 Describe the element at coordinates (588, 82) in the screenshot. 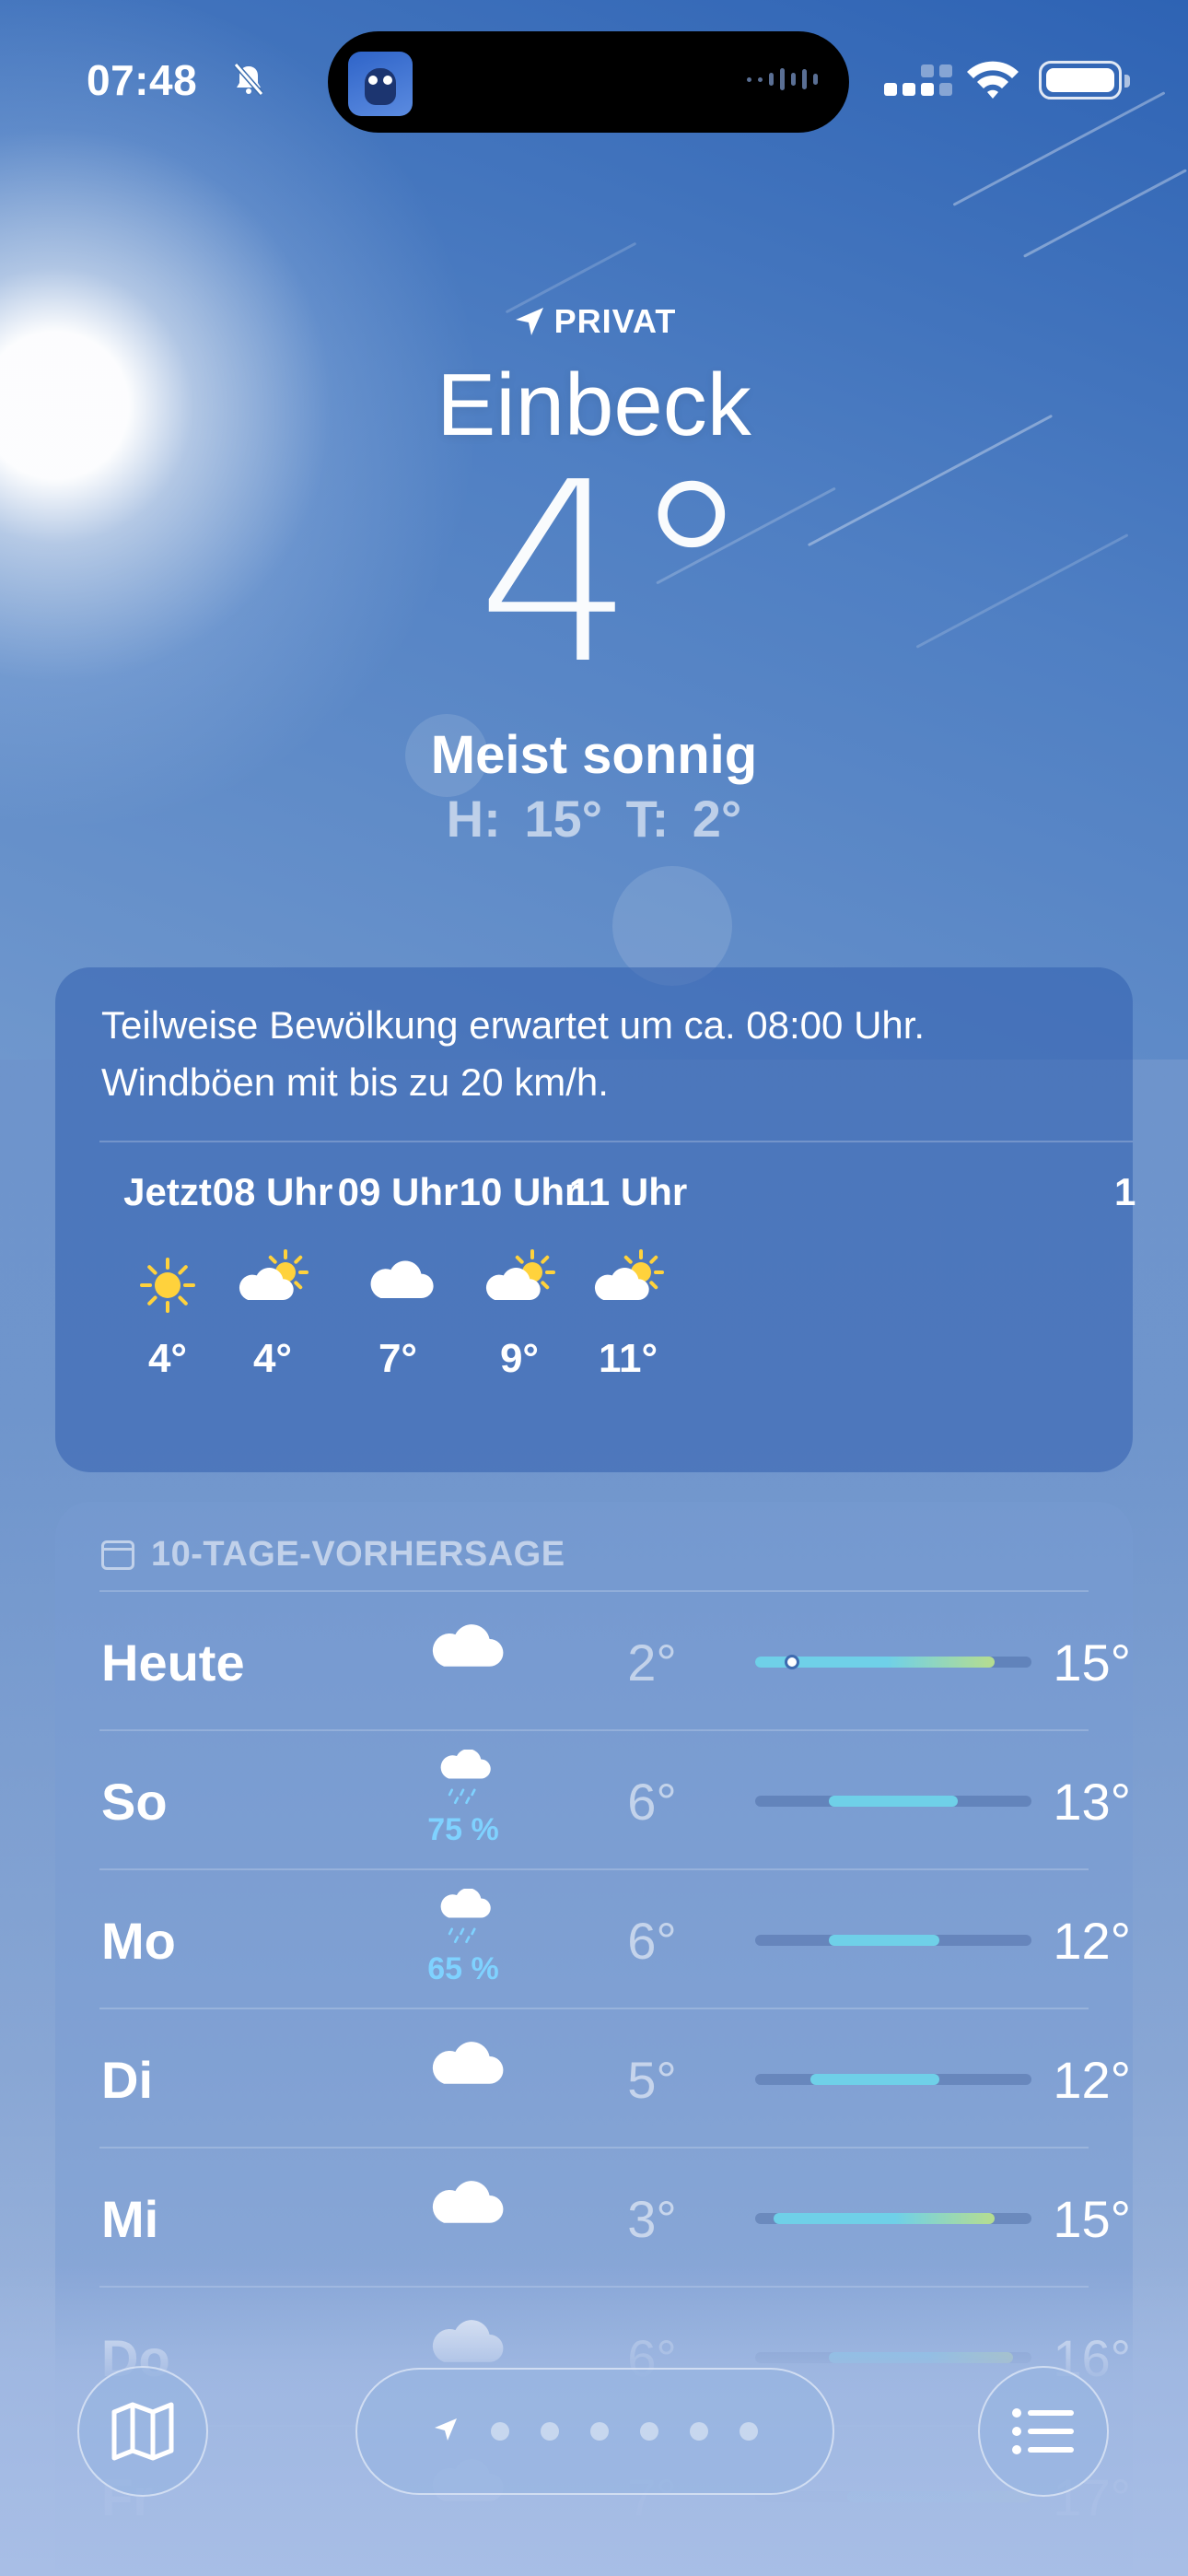

I see `dynamic-island` at that location.